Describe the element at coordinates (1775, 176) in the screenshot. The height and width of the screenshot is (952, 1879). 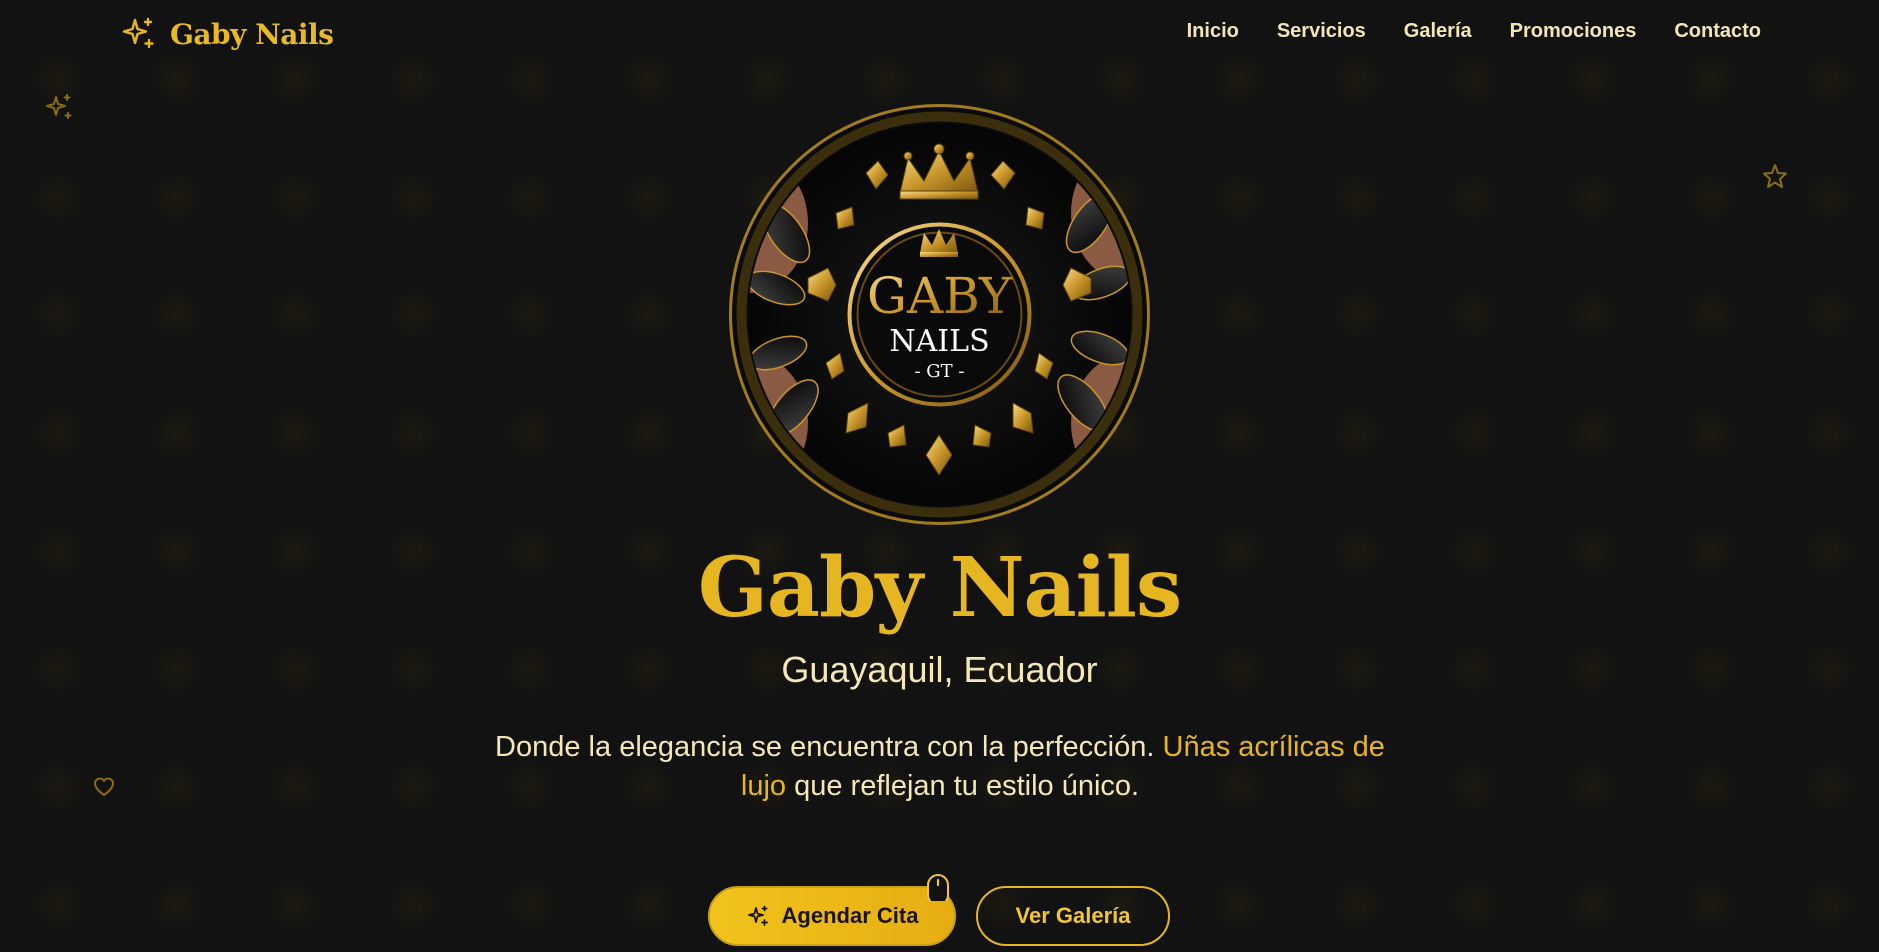
I see `star-icon` at that location.